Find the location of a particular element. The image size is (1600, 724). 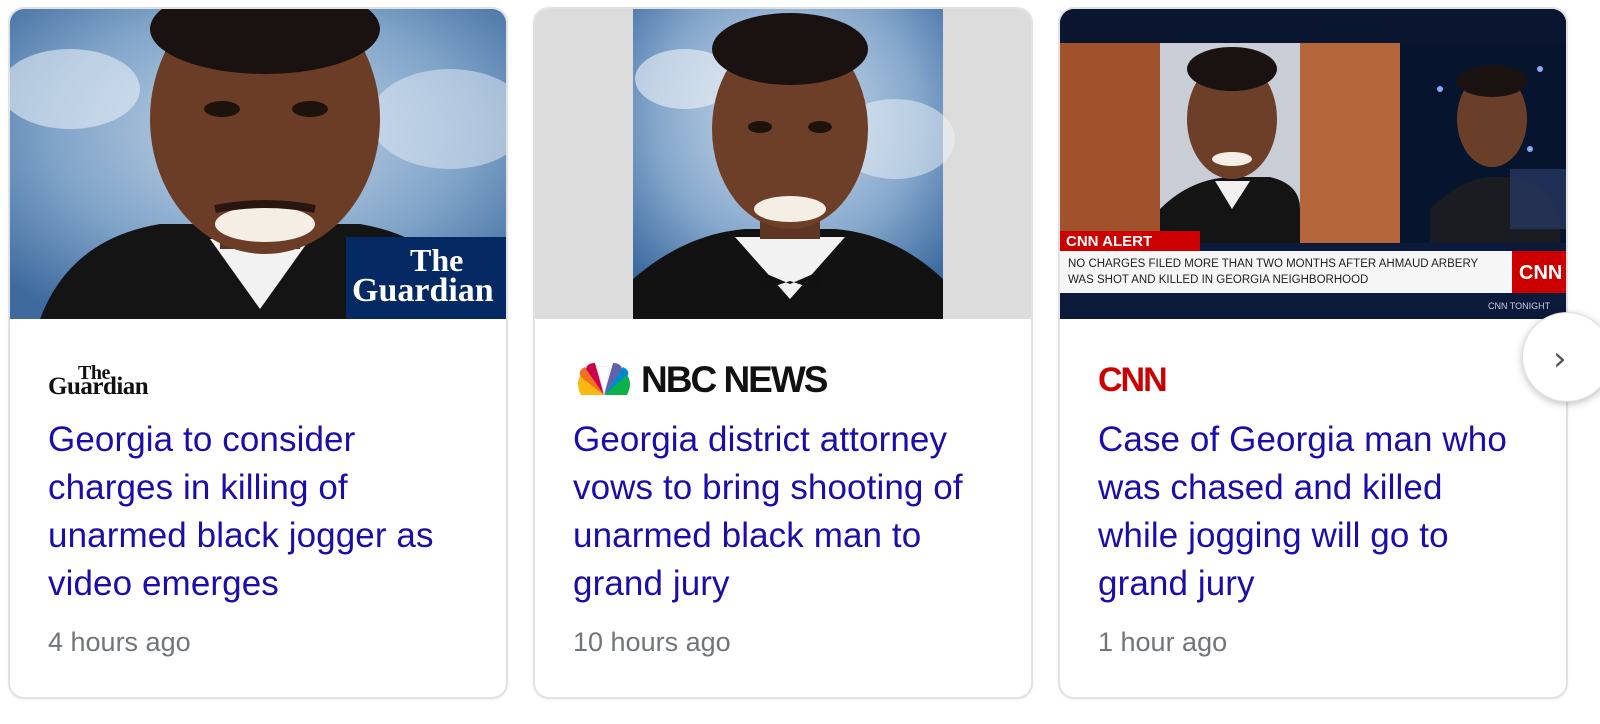

article-timestamp: 1 hour ago is located at coordinates (1163, 642).